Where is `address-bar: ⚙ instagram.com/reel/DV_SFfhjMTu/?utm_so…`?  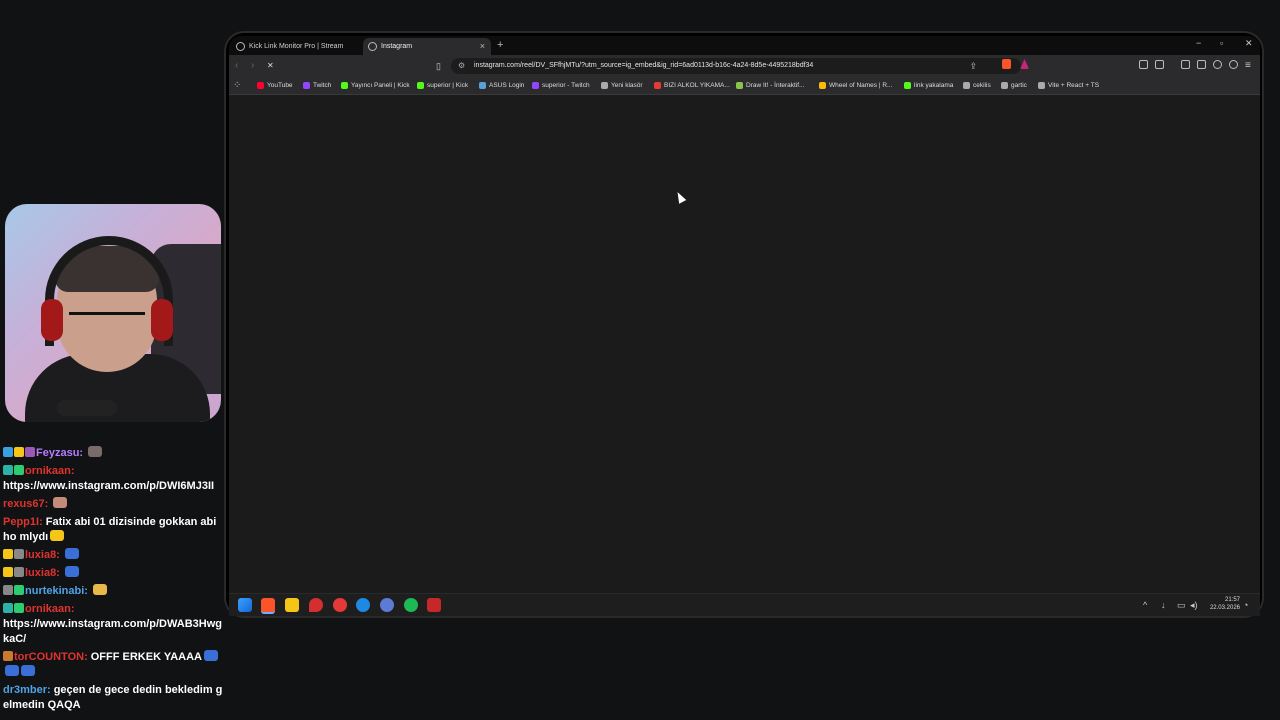
address-bar: ⚙ instagram.com/reel/DV_SFfhjMTu/?utm_so… is located at coordinates (736, 66).